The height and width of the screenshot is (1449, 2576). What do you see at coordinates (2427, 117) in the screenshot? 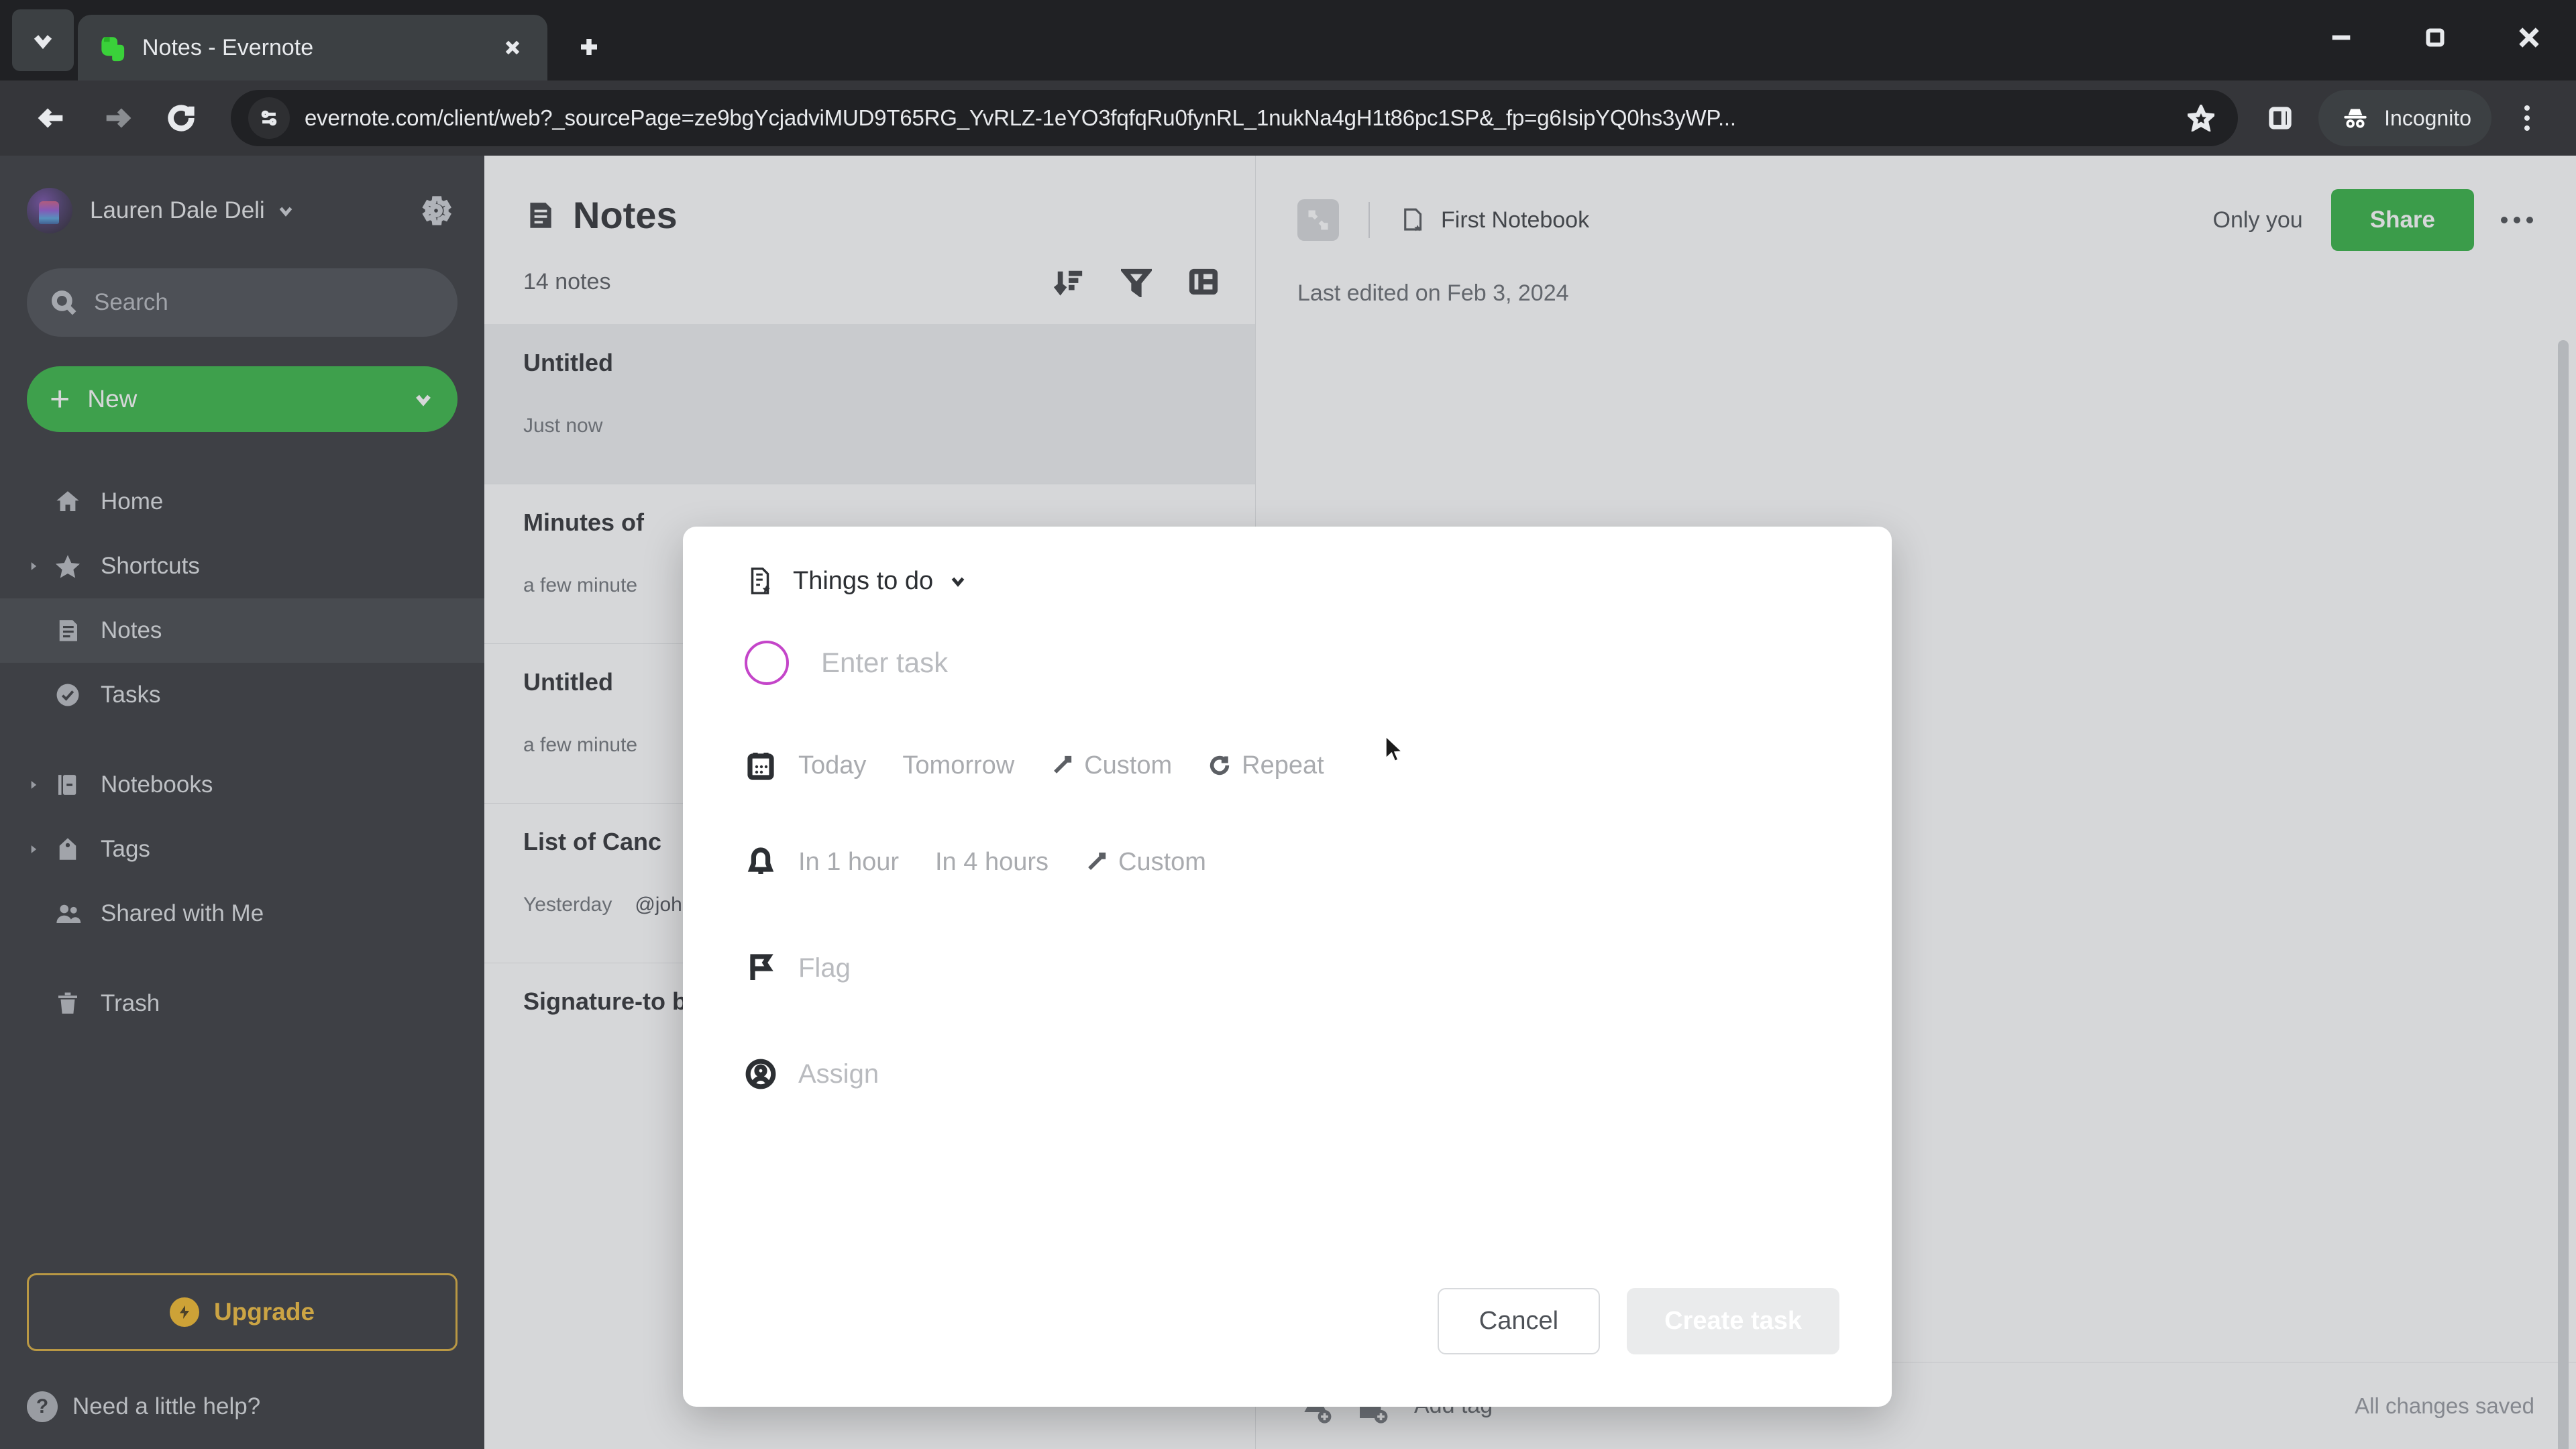
I see `profile-label: Incognito` at bounding box center [2427, 117].